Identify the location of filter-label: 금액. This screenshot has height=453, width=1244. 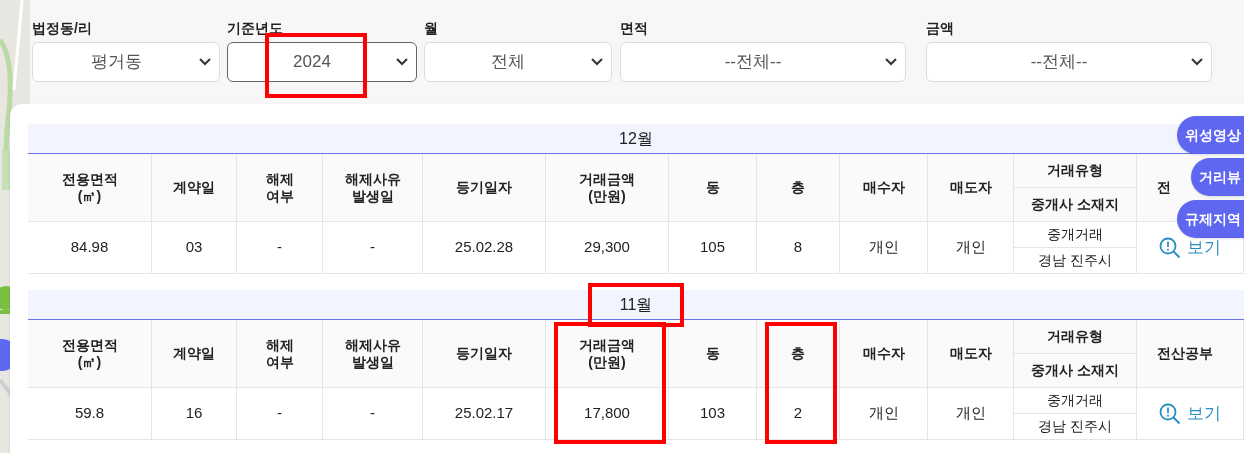
(940, 28).